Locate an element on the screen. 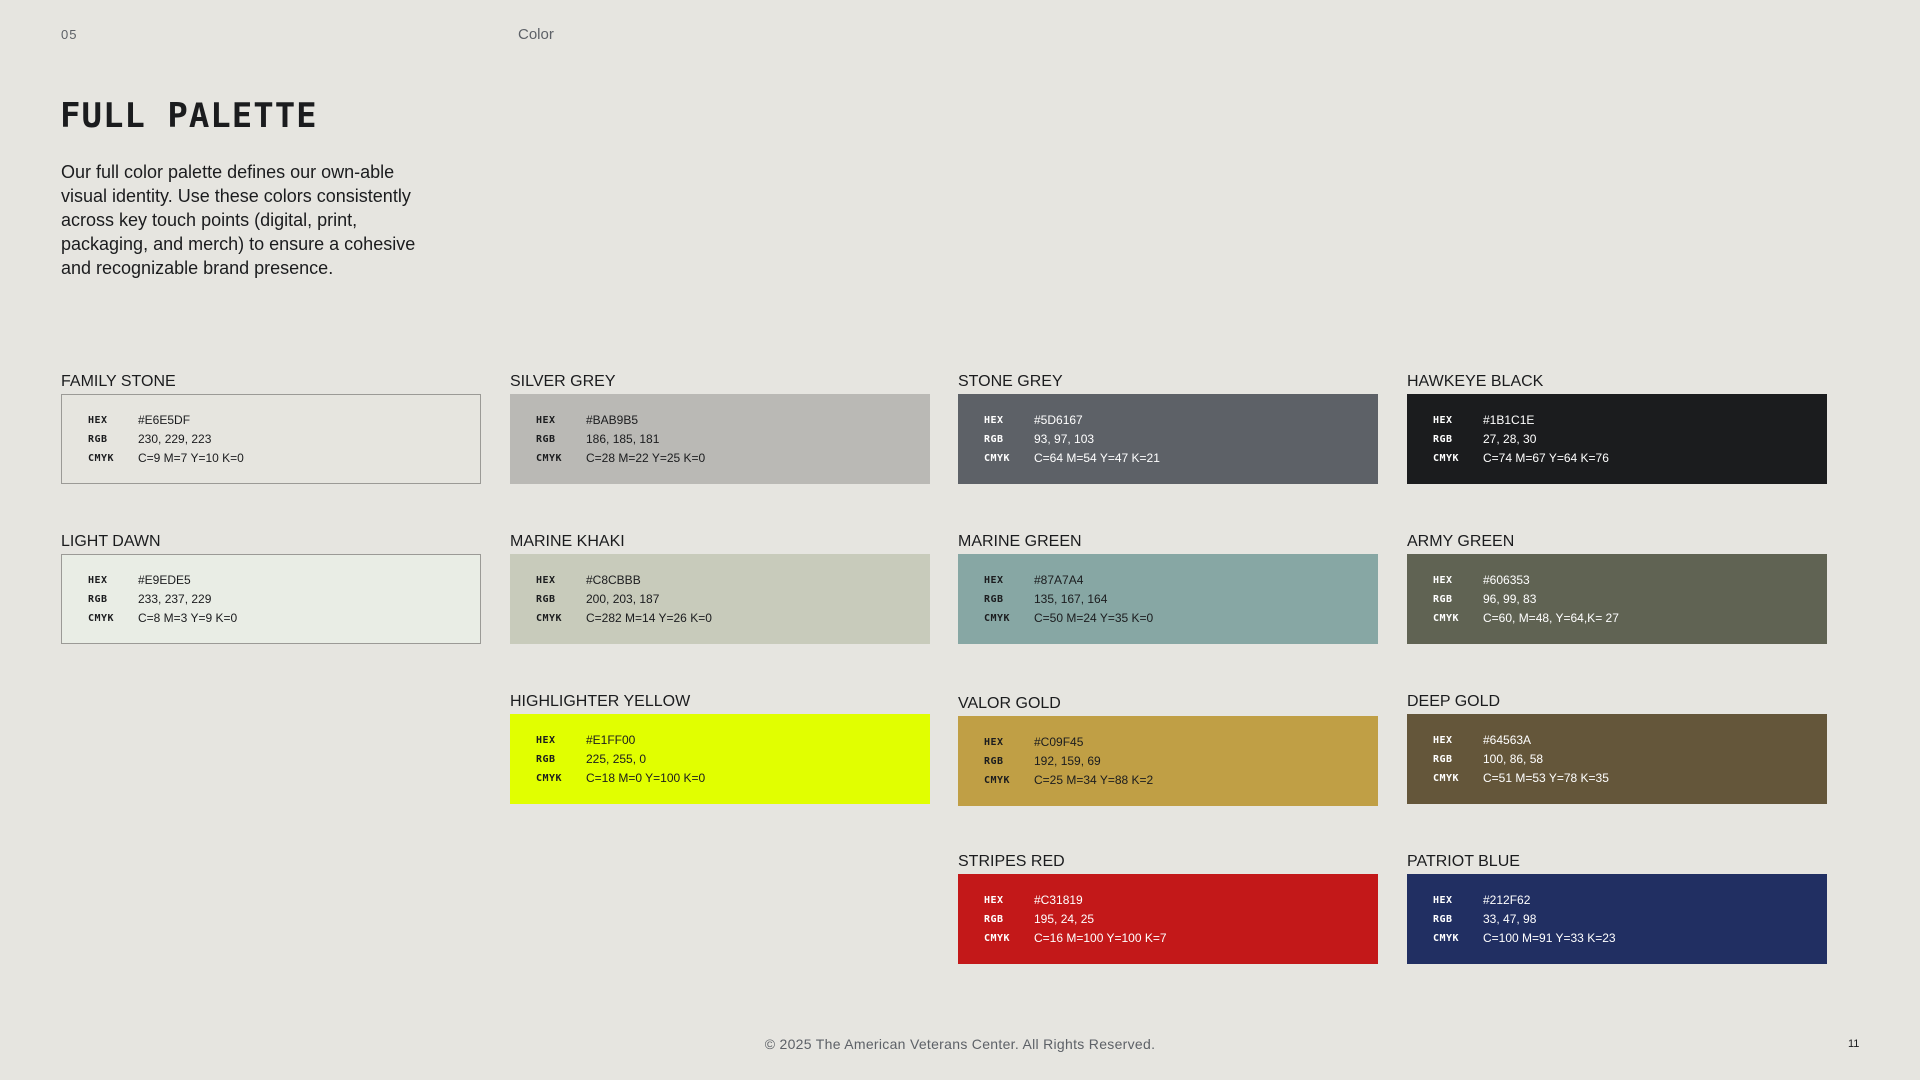 This screenshot has width=1920, height=1080. hex-value: #E9EDE5 is located at coordinates (164, 579).